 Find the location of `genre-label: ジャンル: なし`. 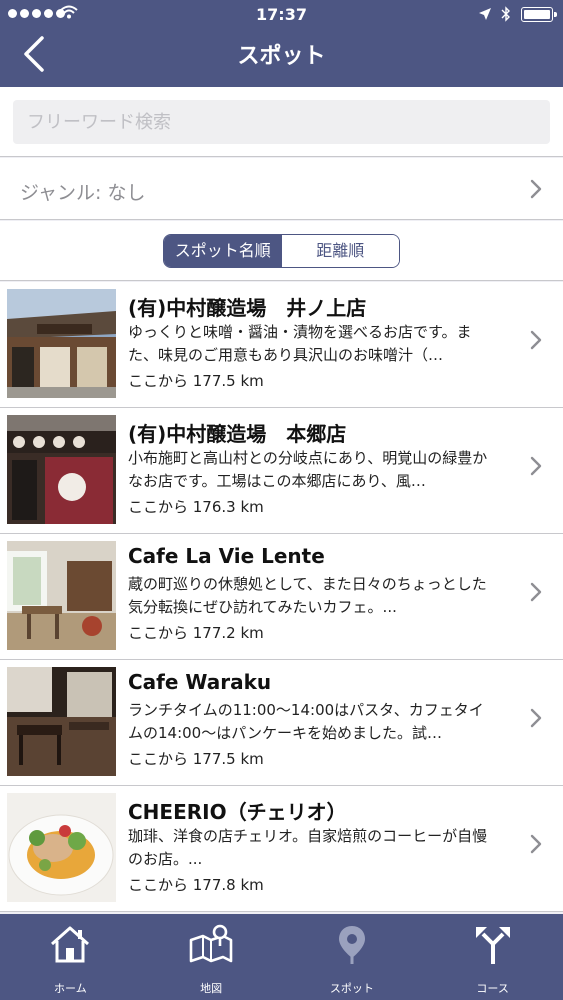

genre-label: ジャンル: なし is located at coordinates (83, 193).